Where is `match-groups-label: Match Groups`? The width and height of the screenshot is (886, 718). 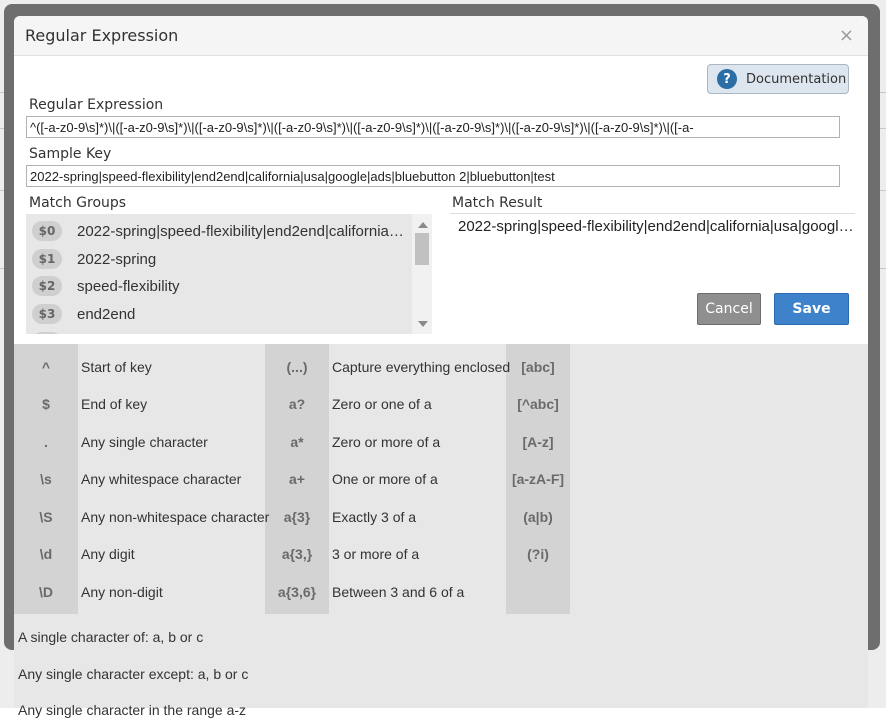 match-groups-label: Match Groups is located at coordinates (78, 203).